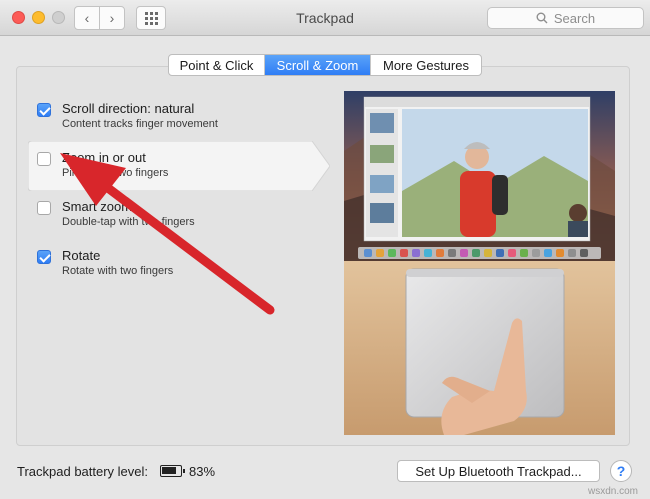 Image resolution: width=650 pixels, height=499 pixels. Describe the element at coordinates (613, 491) in the screenshot. I see `watermark: wsxdn.com` at that location.